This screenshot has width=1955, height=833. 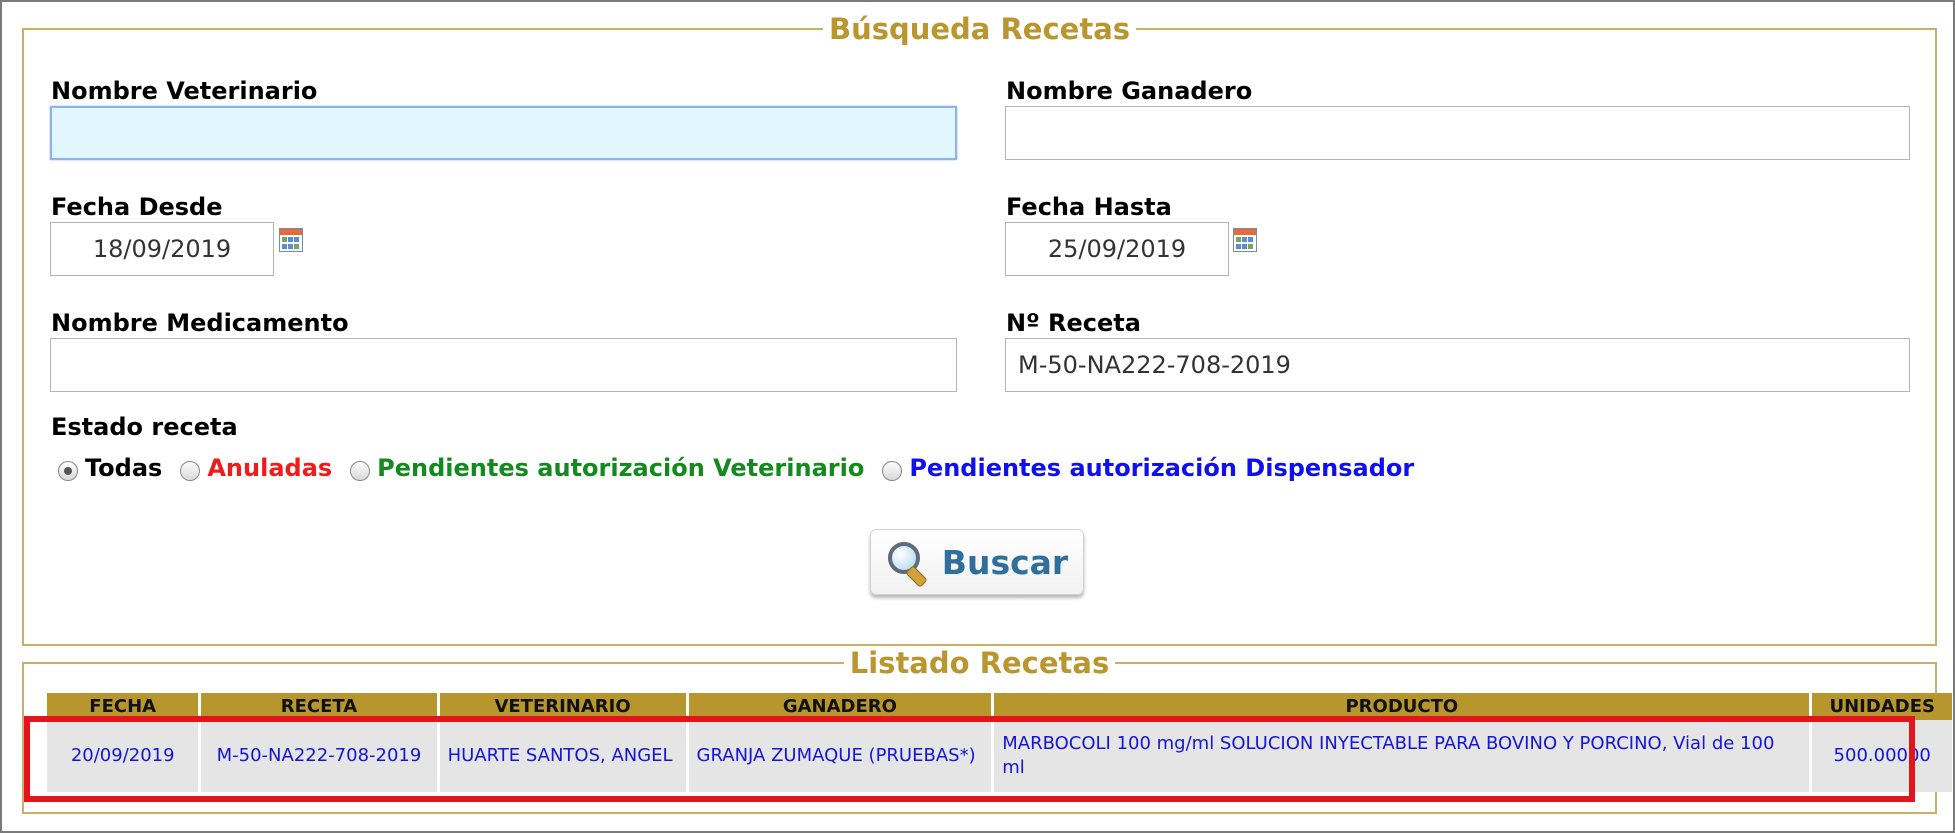 What do you see at coordinates (269, 468) in the screenshot?
I see `radio-anuladas-label: Anuladas` at bounding box center [269, 468].